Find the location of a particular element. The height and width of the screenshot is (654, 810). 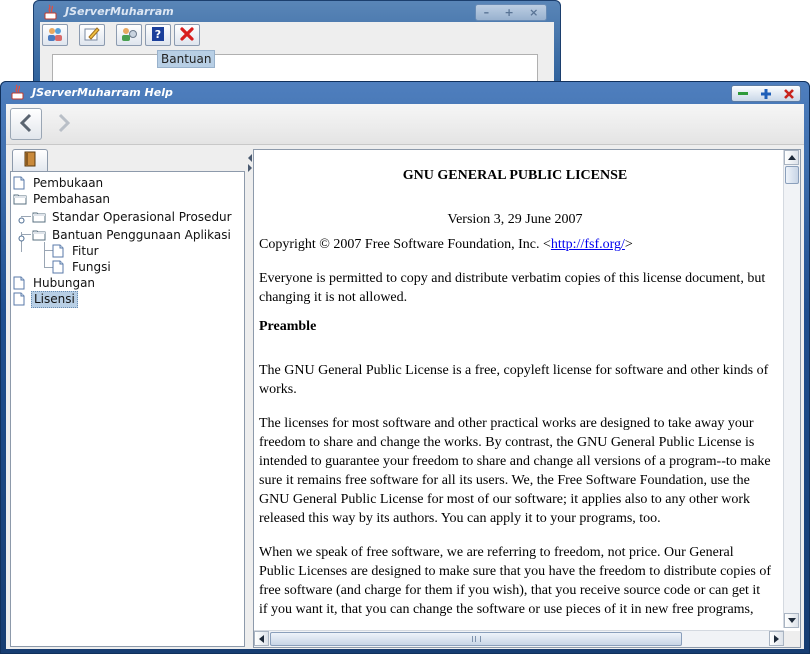

user-settings-button is located at coordinates (129, 35).